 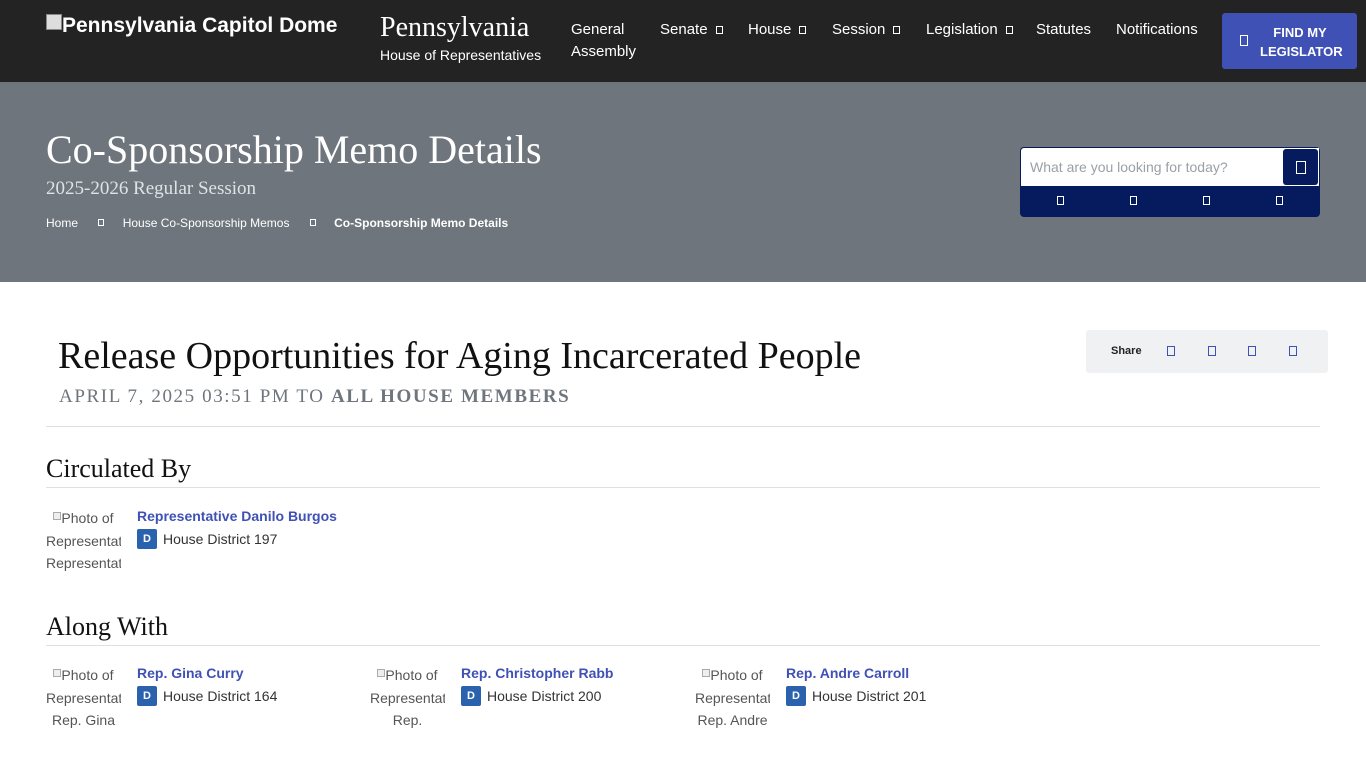 What do you see at coordinates (859, 29) in the screenshot?
I see `nav-label-session: Session` at bounding box center [859, 29].